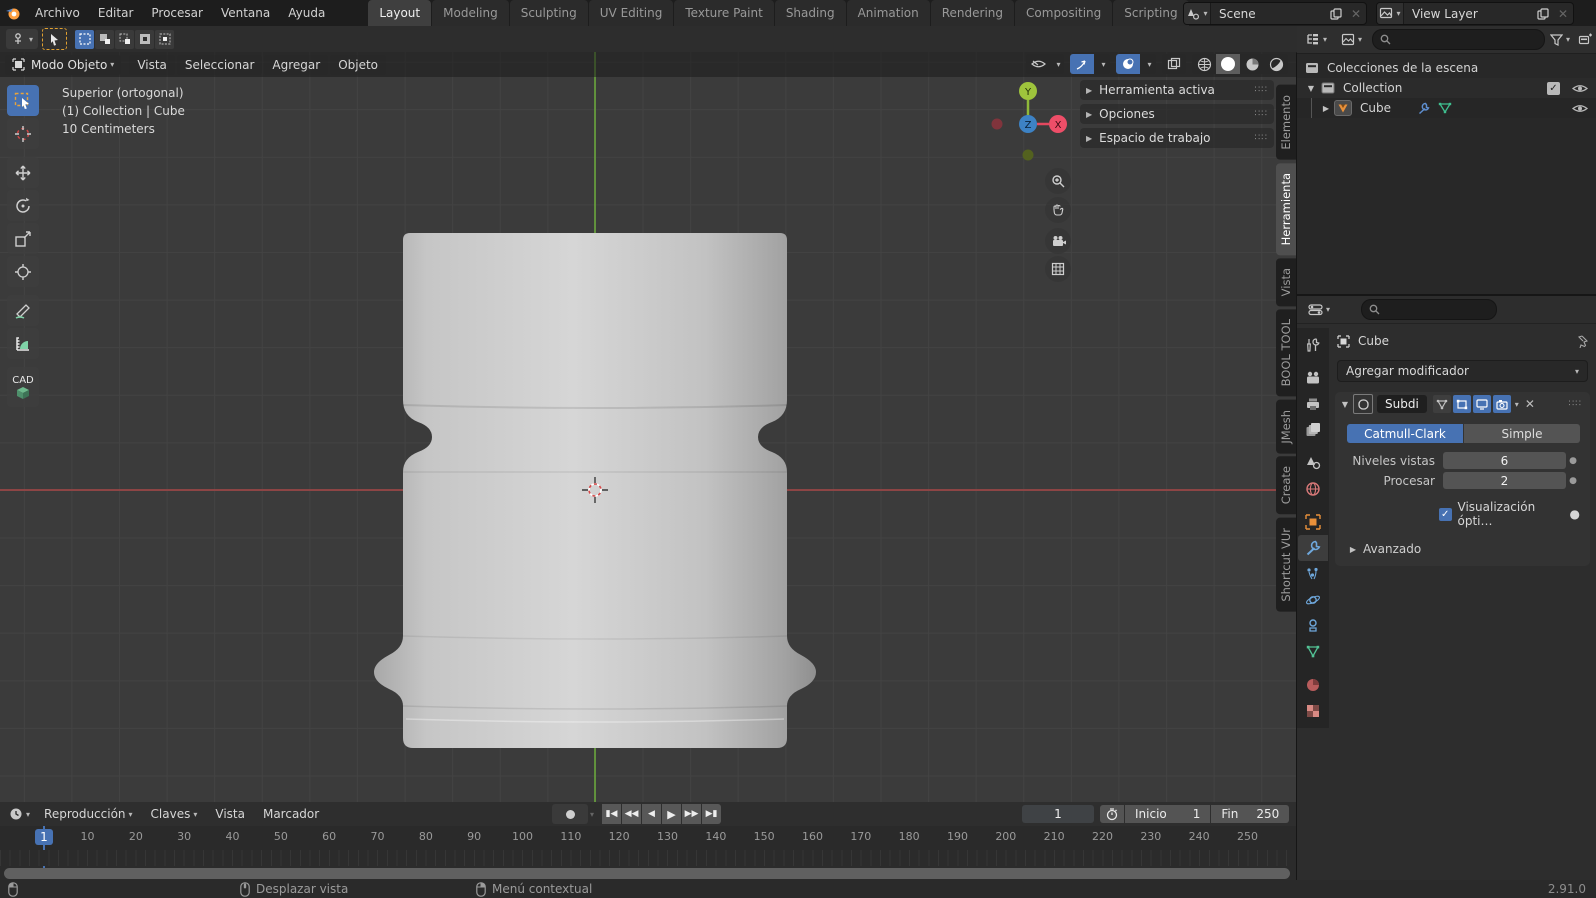  I want to click on shading-rendered, so click(1276, 64).